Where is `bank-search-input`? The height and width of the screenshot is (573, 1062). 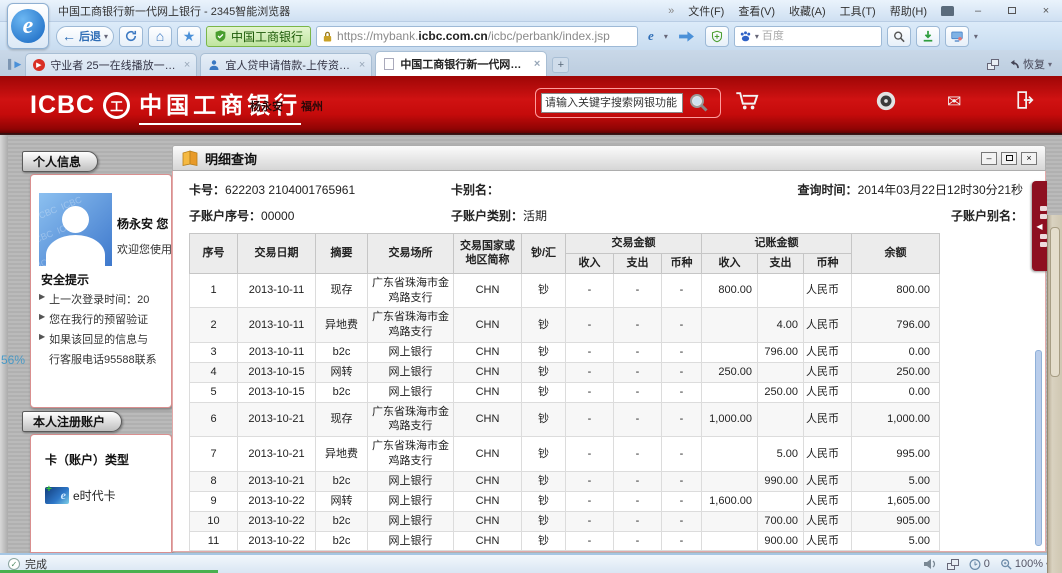 bank-search-input is located at coordinates (612, 103).